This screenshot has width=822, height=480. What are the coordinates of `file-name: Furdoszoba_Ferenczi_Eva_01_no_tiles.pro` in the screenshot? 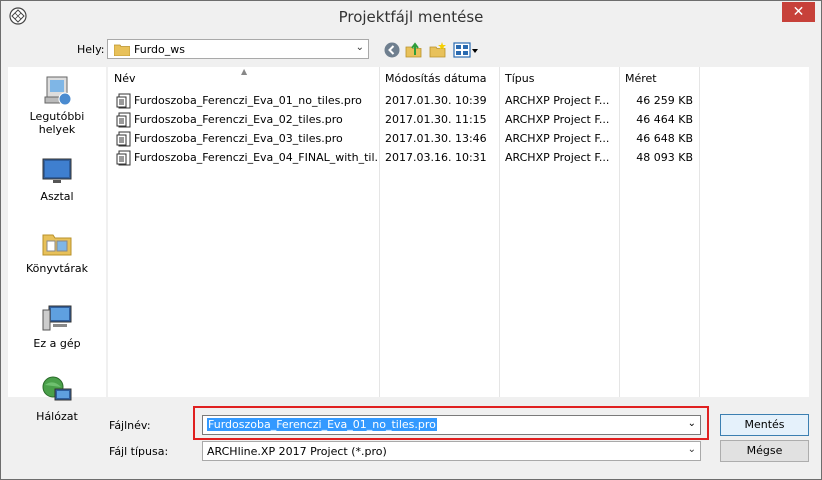 It's located at (248, 100).